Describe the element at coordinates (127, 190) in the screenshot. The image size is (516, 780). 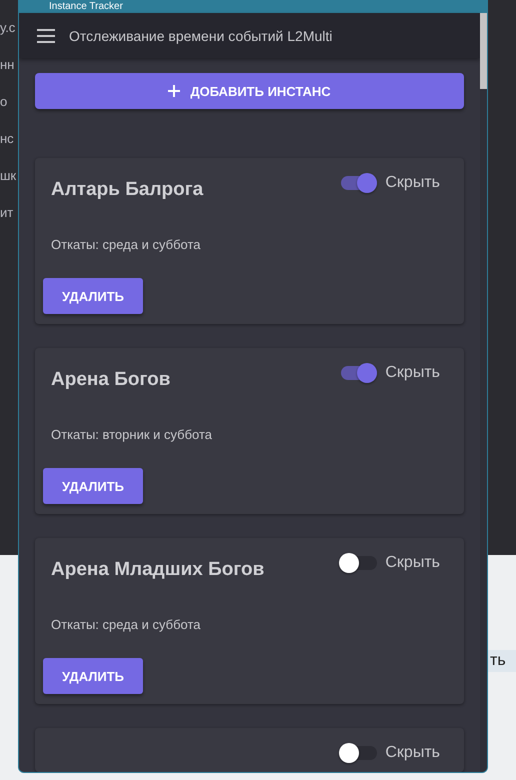
I see `instance-name: Алтарь Балрога` at that location.